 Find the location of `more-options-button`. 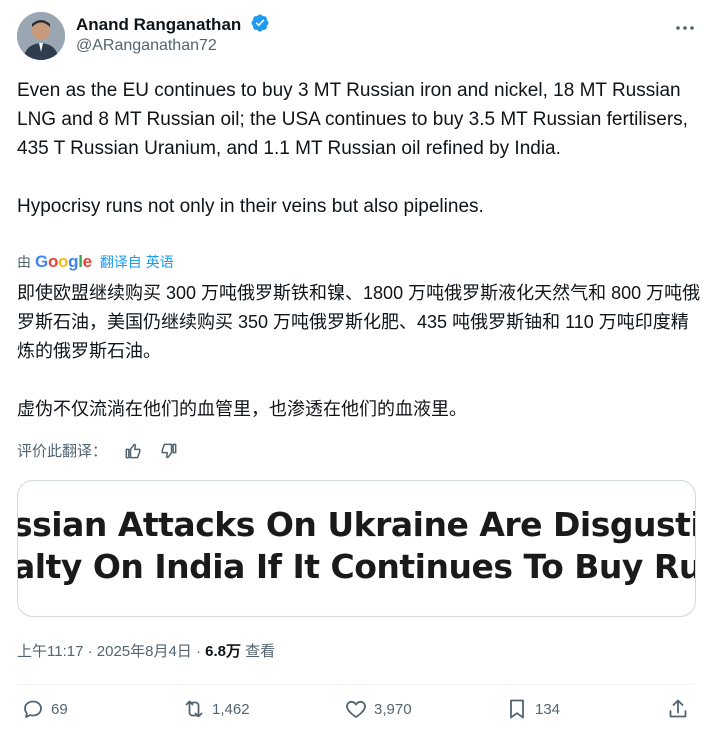

more-options-button is located at coordinates (685, 28).